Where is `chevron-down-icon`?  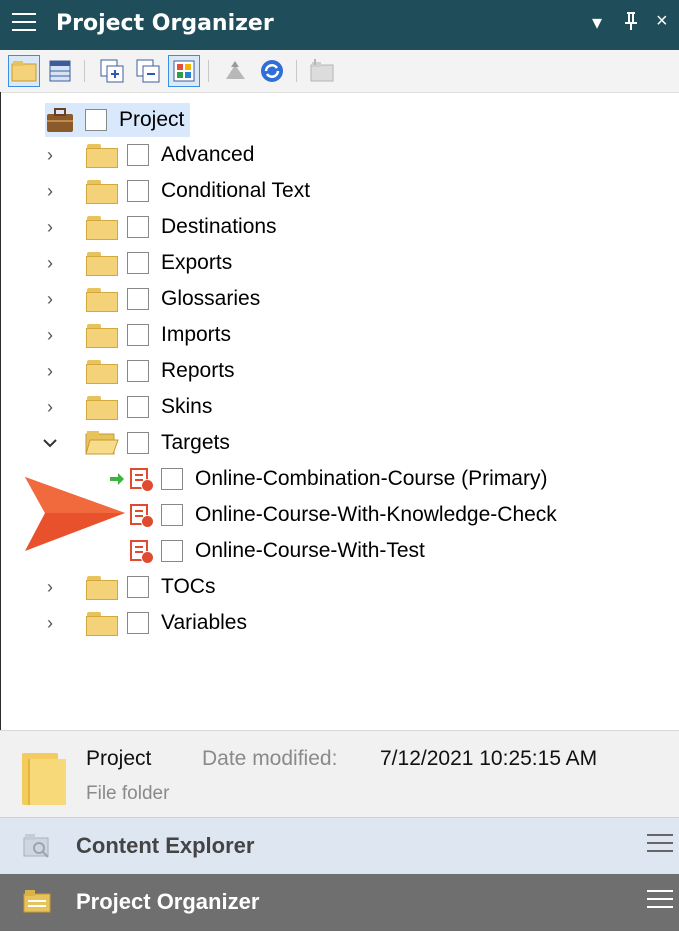 chevron-down-icon is located at coordinates (50, 443).